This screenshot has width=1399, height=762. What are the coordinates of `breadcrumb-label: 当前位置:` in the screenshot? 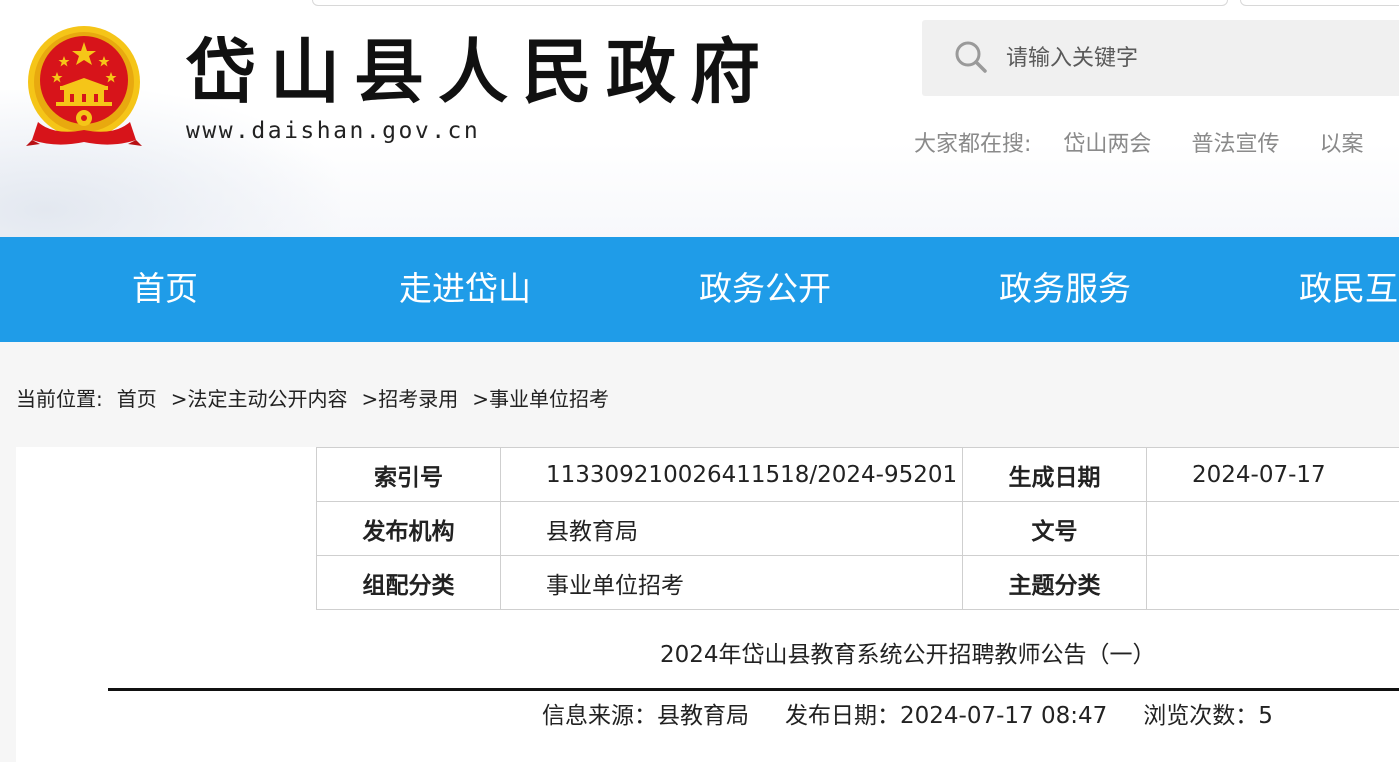 It's located at (59, 399).